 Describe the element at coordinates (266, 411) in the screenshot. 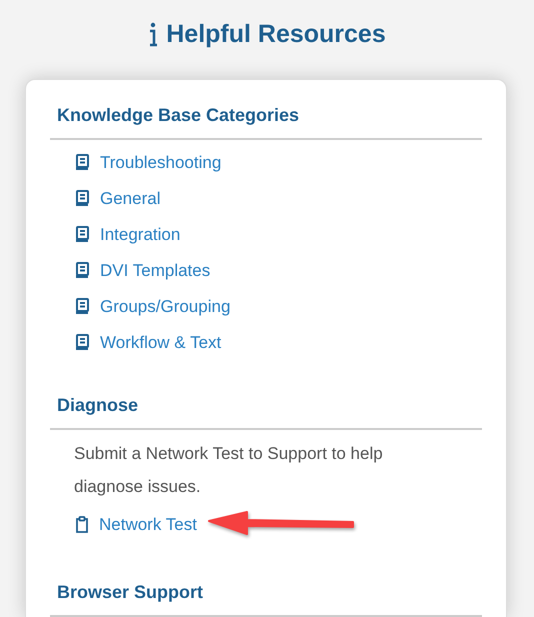

I see `section-heading: Diagnose` at that location.